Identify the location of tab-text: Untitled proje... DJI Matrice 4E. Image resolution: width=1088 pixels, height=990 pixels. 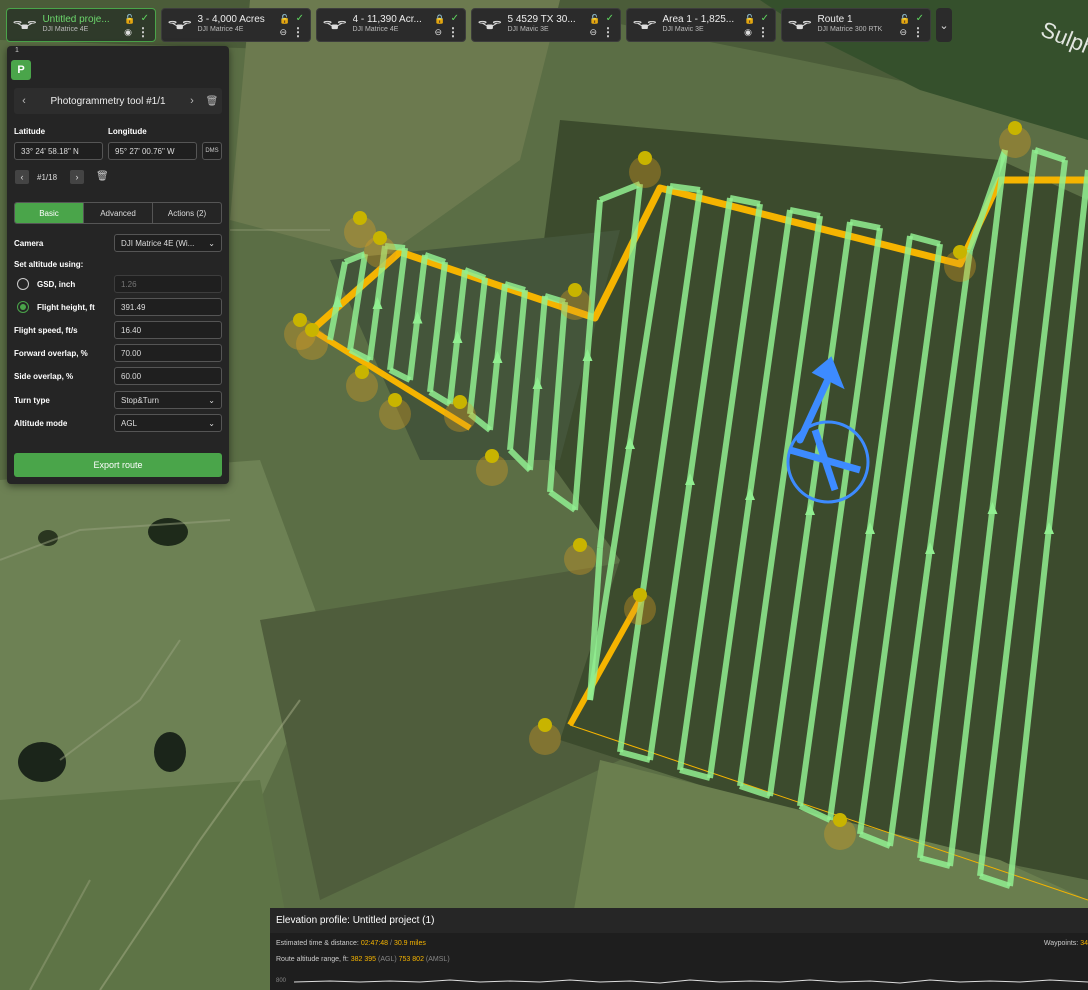
(80, 25).